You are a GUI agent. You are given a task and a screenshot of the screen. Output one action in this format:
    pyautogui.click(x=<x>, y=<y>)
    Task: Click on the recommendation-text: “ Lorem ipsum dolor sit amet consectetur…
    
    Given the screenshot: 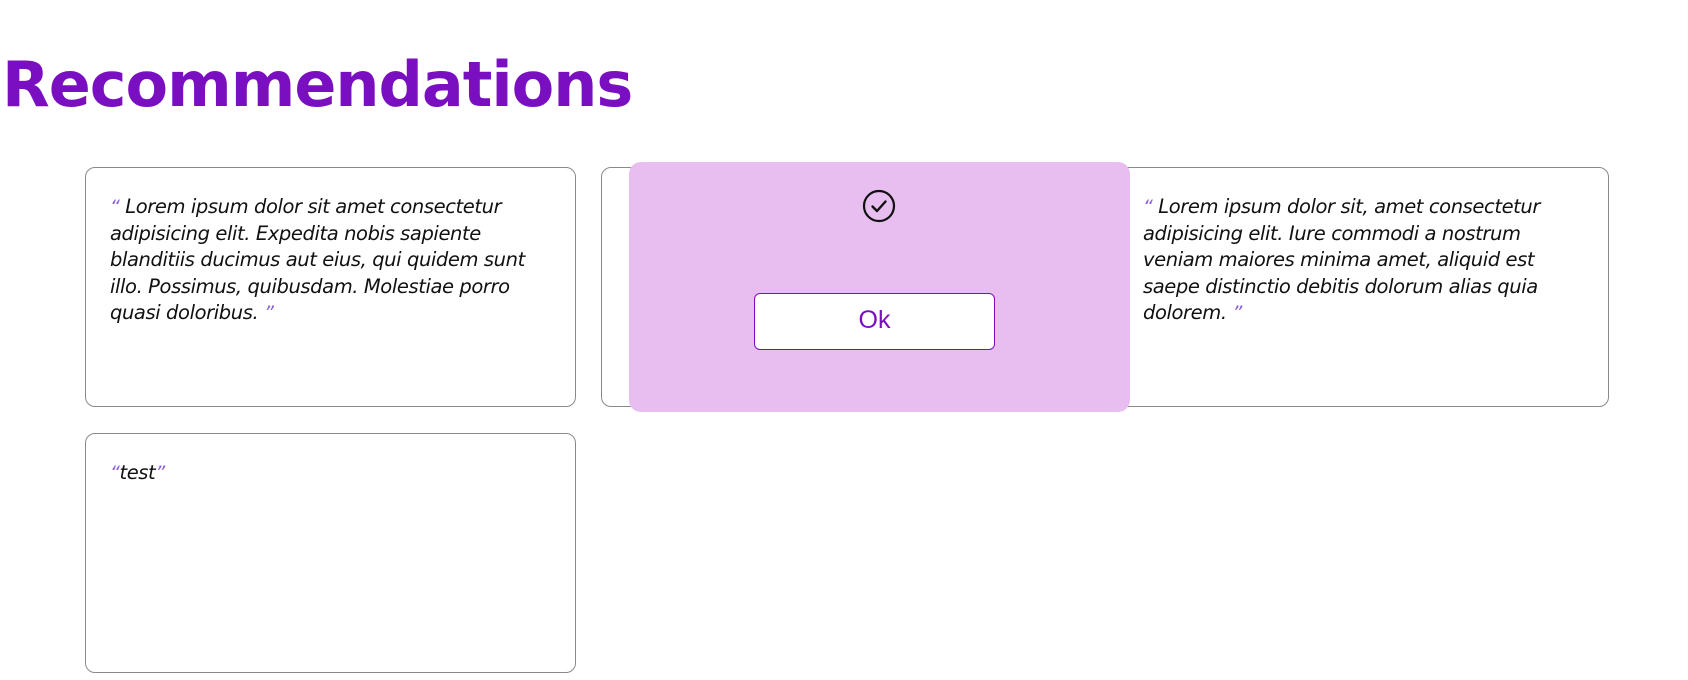 What is the action you would take?
    pyautogui.click(x=330, y=260)
    